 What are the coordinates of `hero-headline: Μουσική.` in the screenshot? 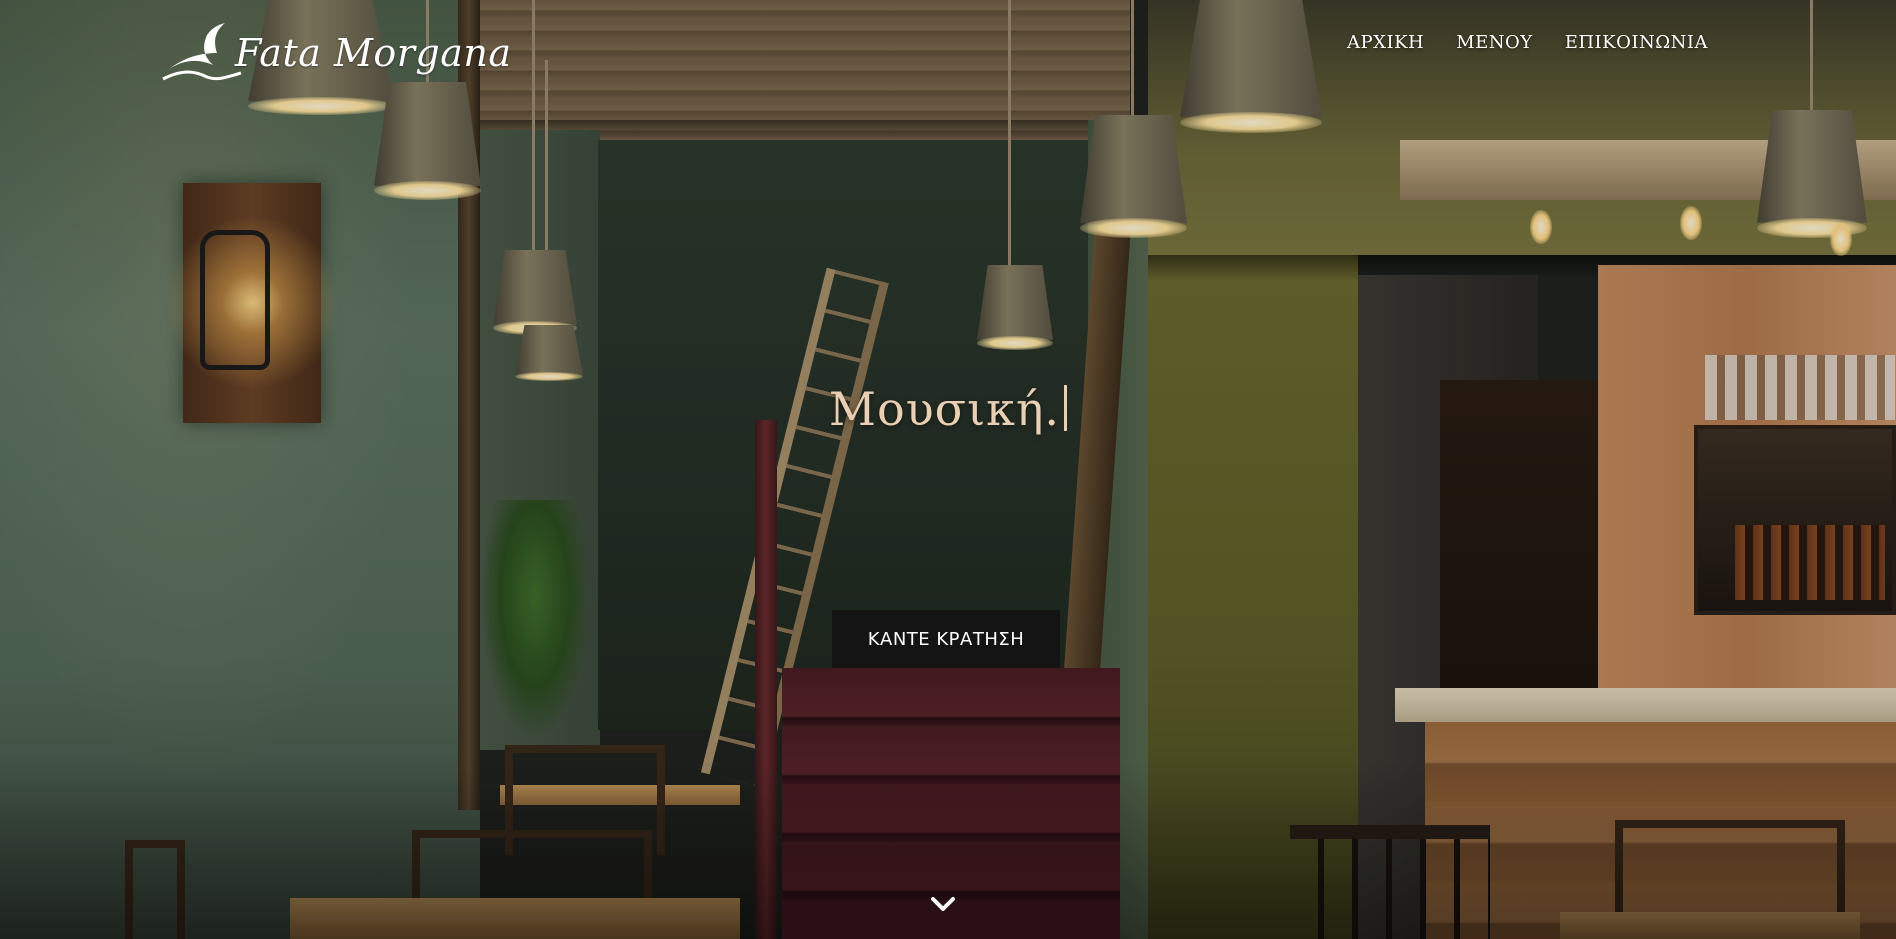 It's located at (948, 409).